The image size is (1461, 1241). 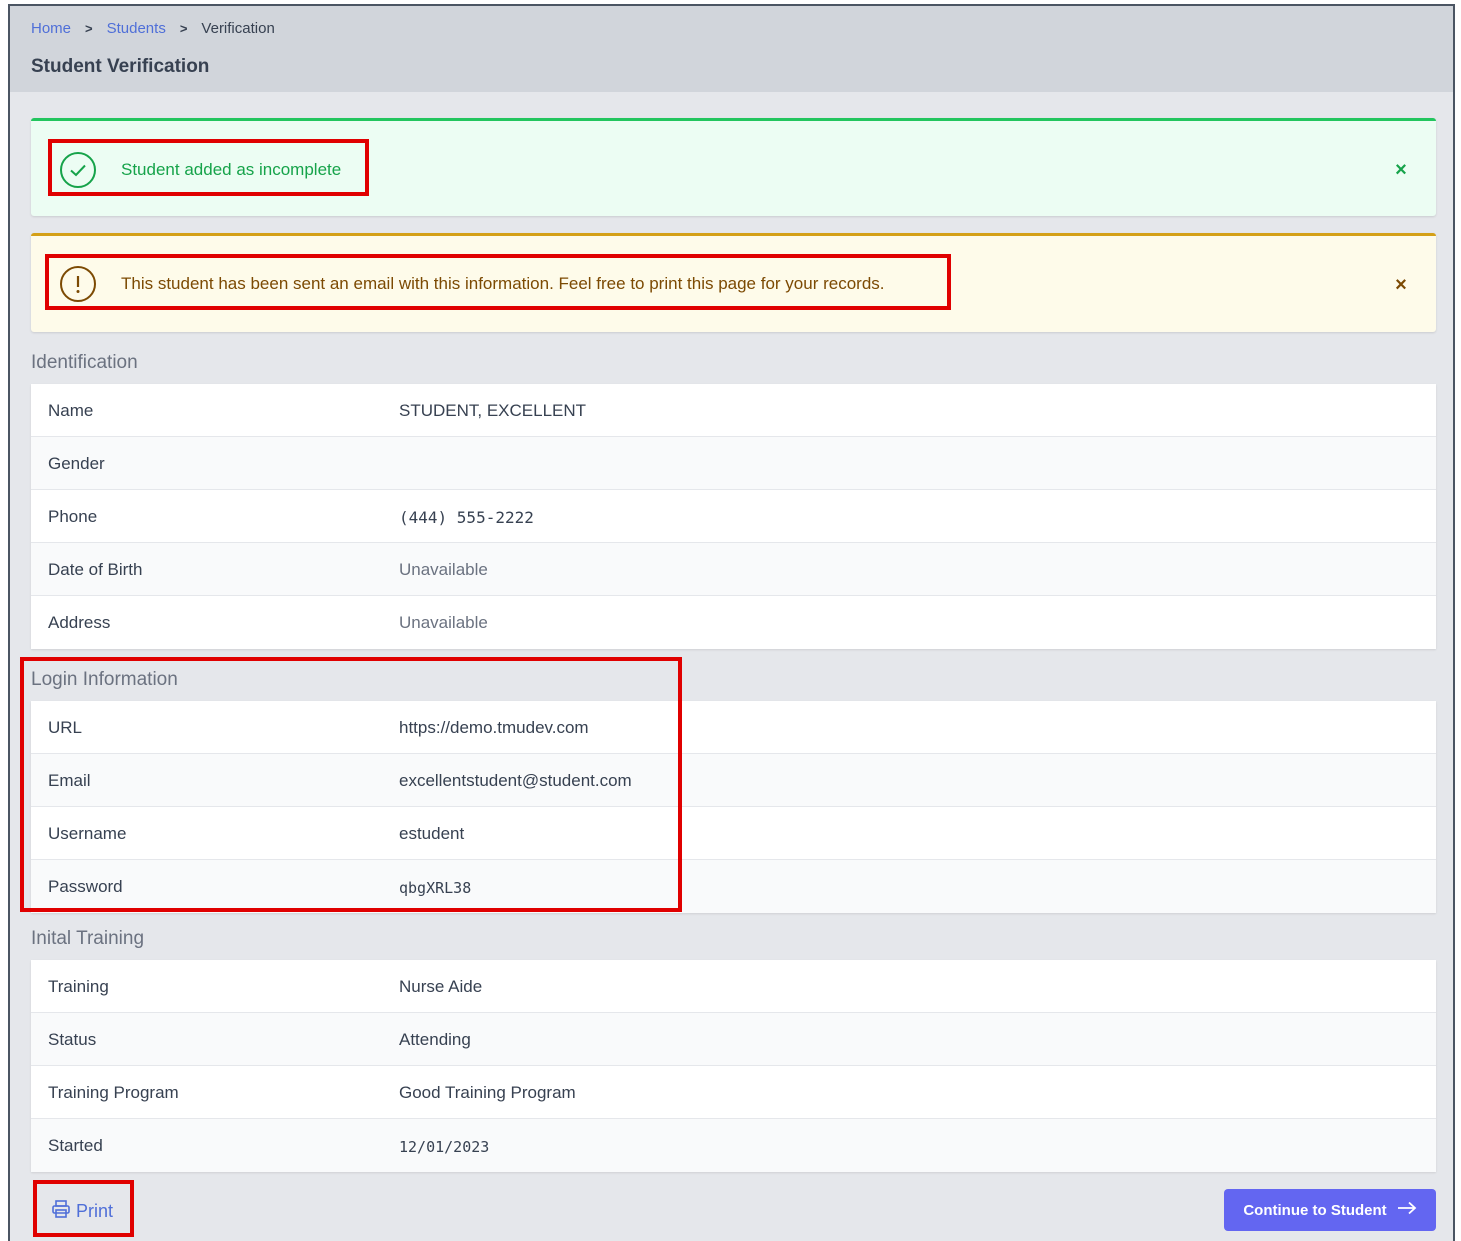 What do you see at coordinates (79, 622) in the screenshot?
I see `row-label: Address` at bounding box center [79, 622].